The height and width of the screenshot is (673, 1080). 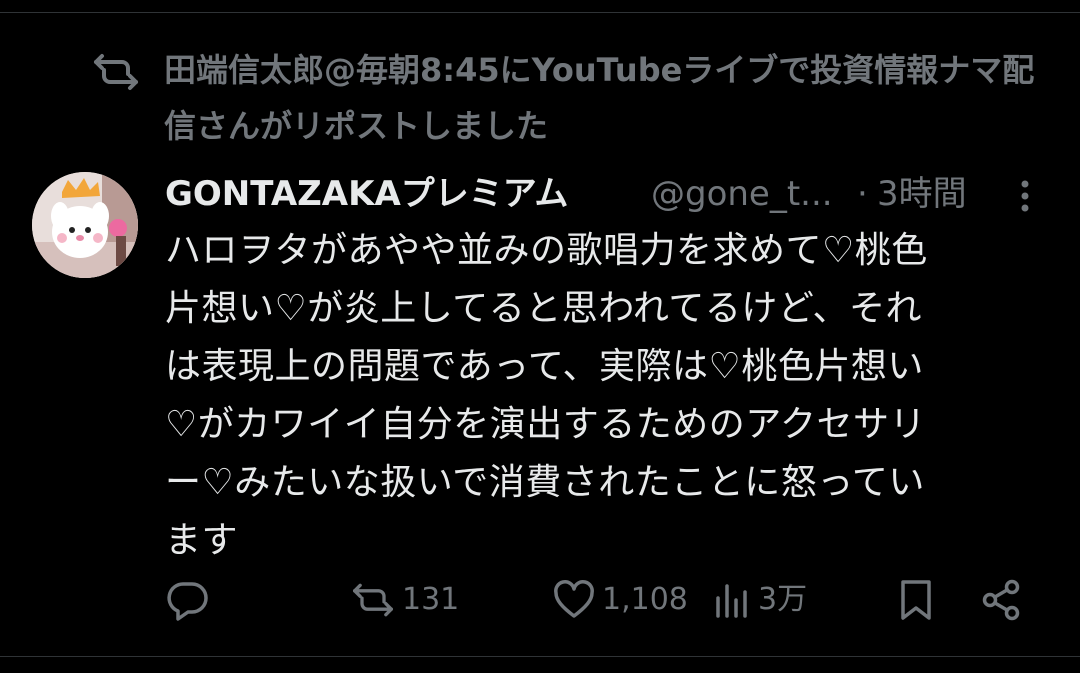 What do you see at coordinates (540, 12) in the screenshot?
I see `top-divider` at bounding box center [540, 12].